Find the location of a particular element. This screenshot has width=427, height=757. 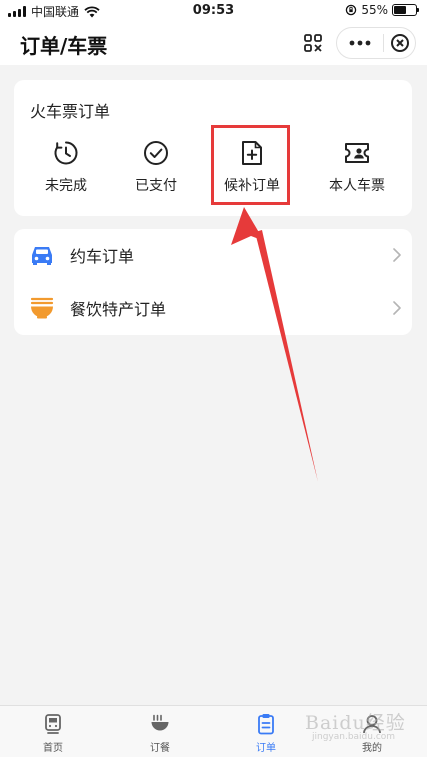

entry-my-tickets: 本人车票 is located at coordinates (357, 170).